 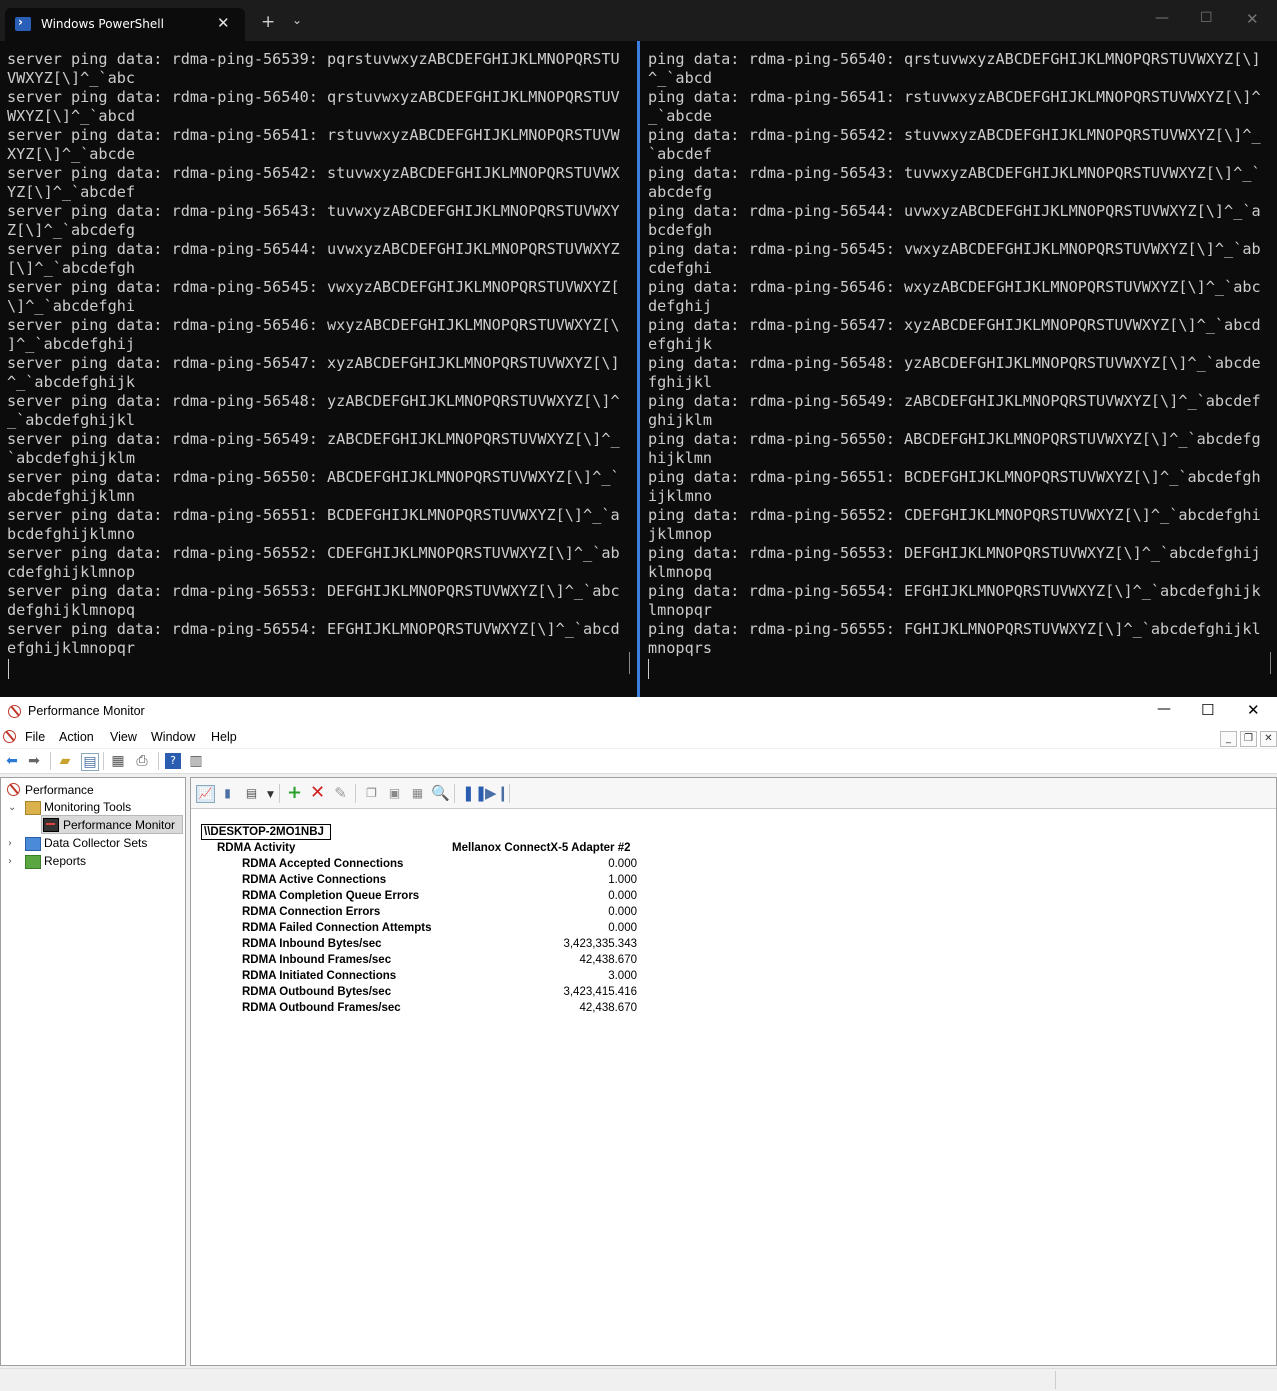 I want to click on counter-instance: Mellanox ConnectX-5 Adapter #2, so click(x=541, y=848).